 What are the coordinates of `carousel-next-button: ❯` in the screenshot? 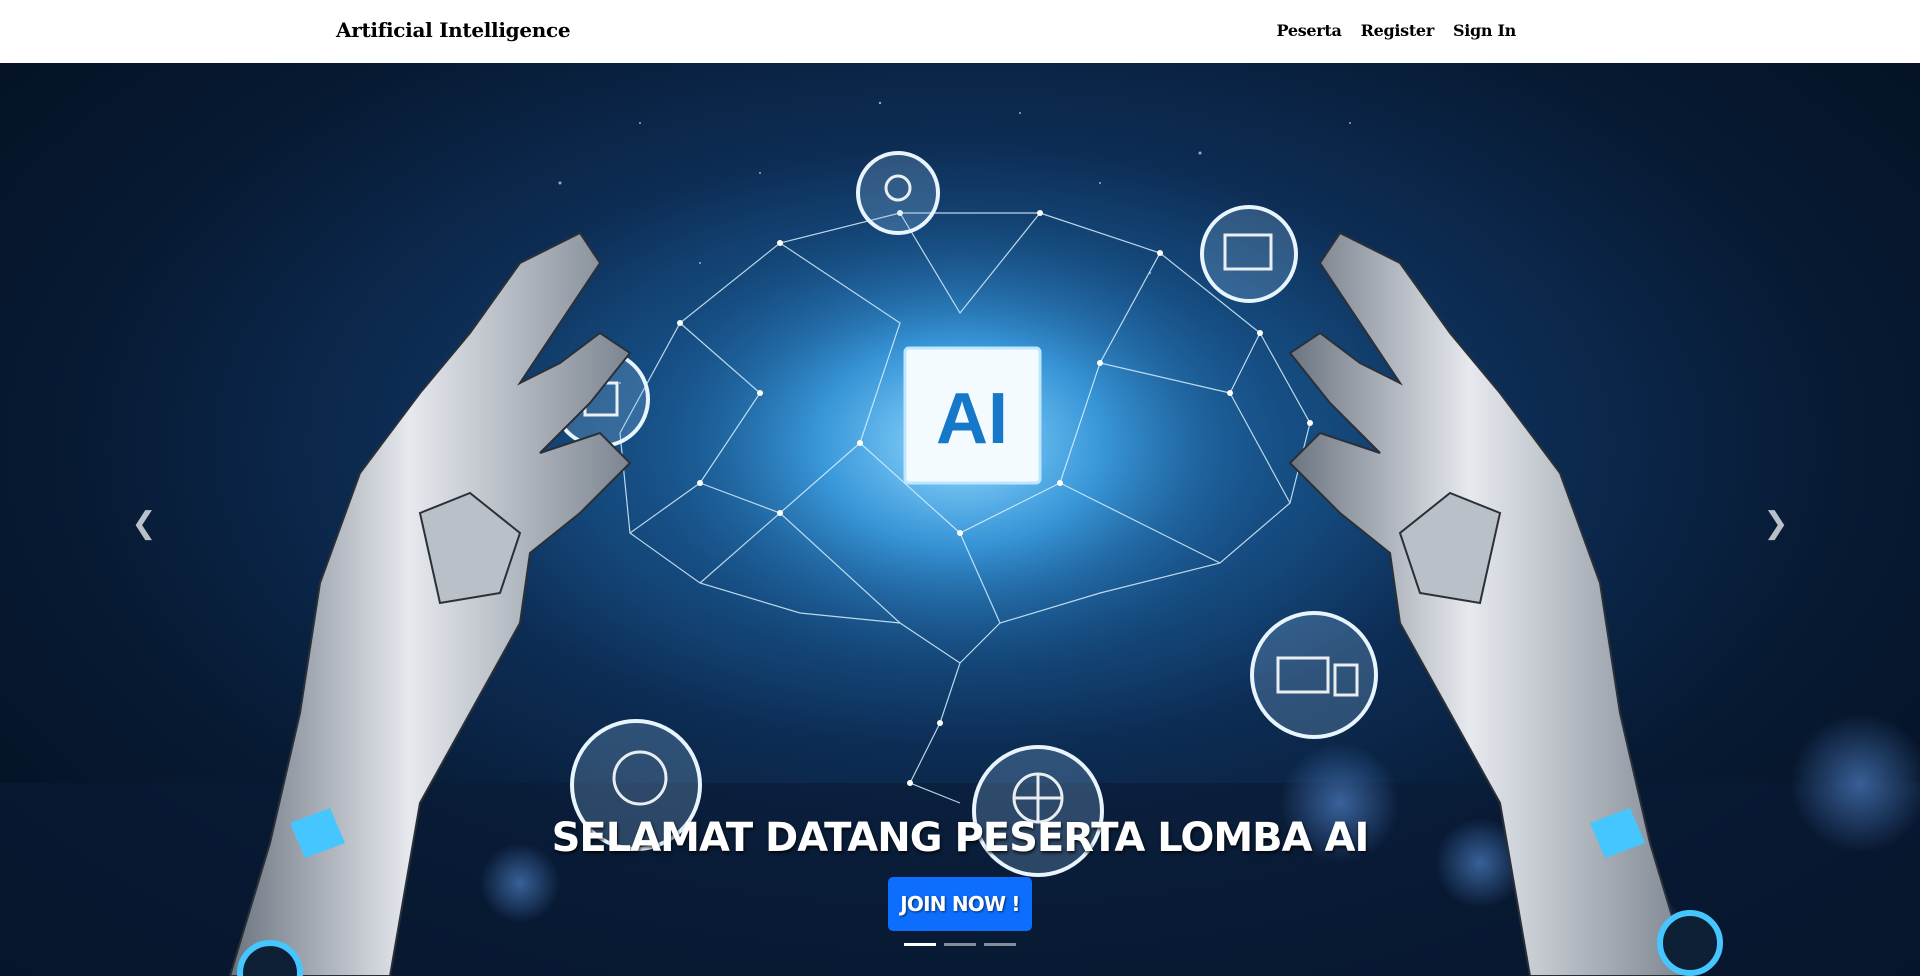 It's located at (1776, 523).